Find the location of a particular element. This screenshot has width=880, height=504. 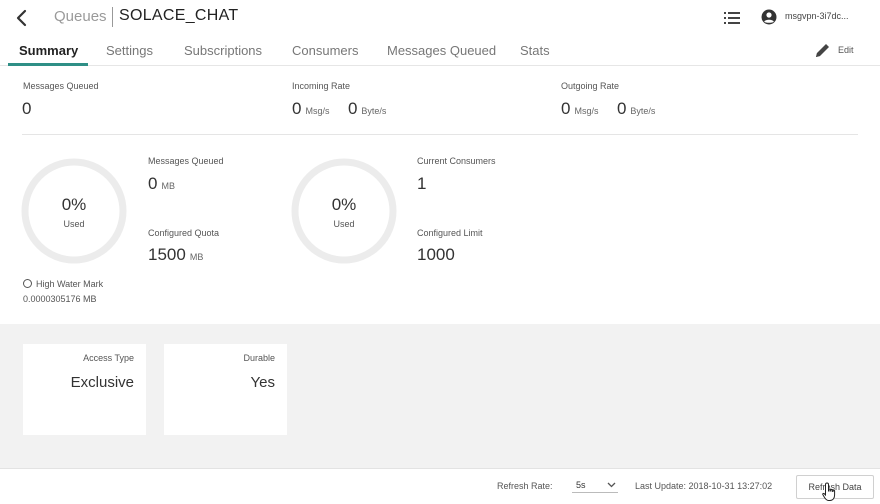

last-update-text: Last Update: 2018-10-31 13:27:02 is located at coordinates (704, 486).